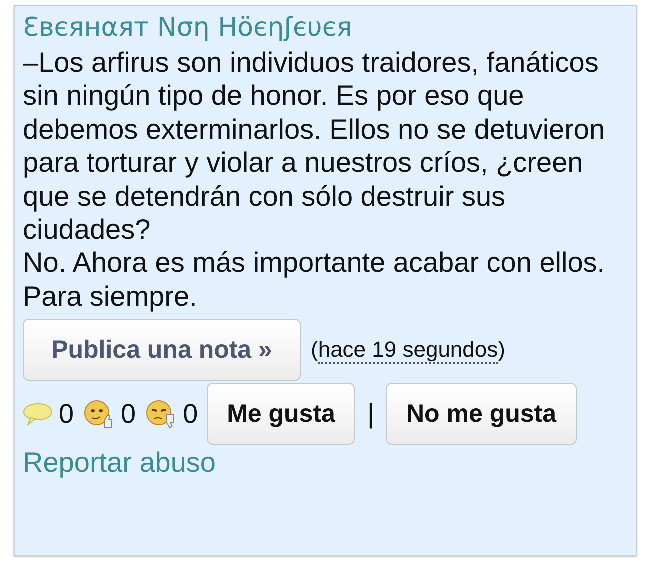  Describe the element at coordinates (190, 414) in the screenshot. I see `dislikes-count: 0` at that location.